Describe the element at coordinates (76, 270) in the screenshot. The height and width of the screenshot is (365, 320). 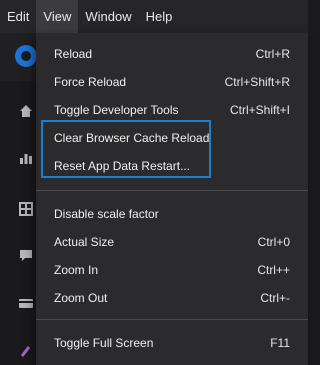
I see `menu-item-label: Zoom In` at that location.